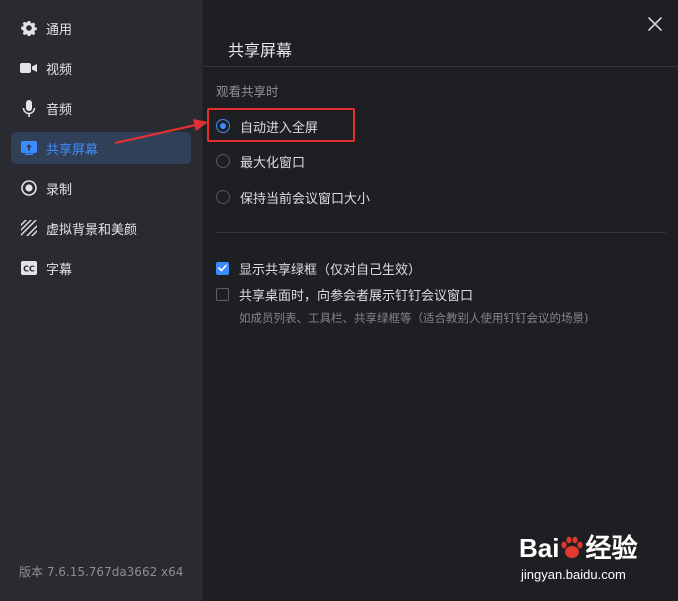 This screenshot has width=678, height=601. Describe the element at coordinates (28, 108) in the screenshot. I see `microphone-icon` at that location.